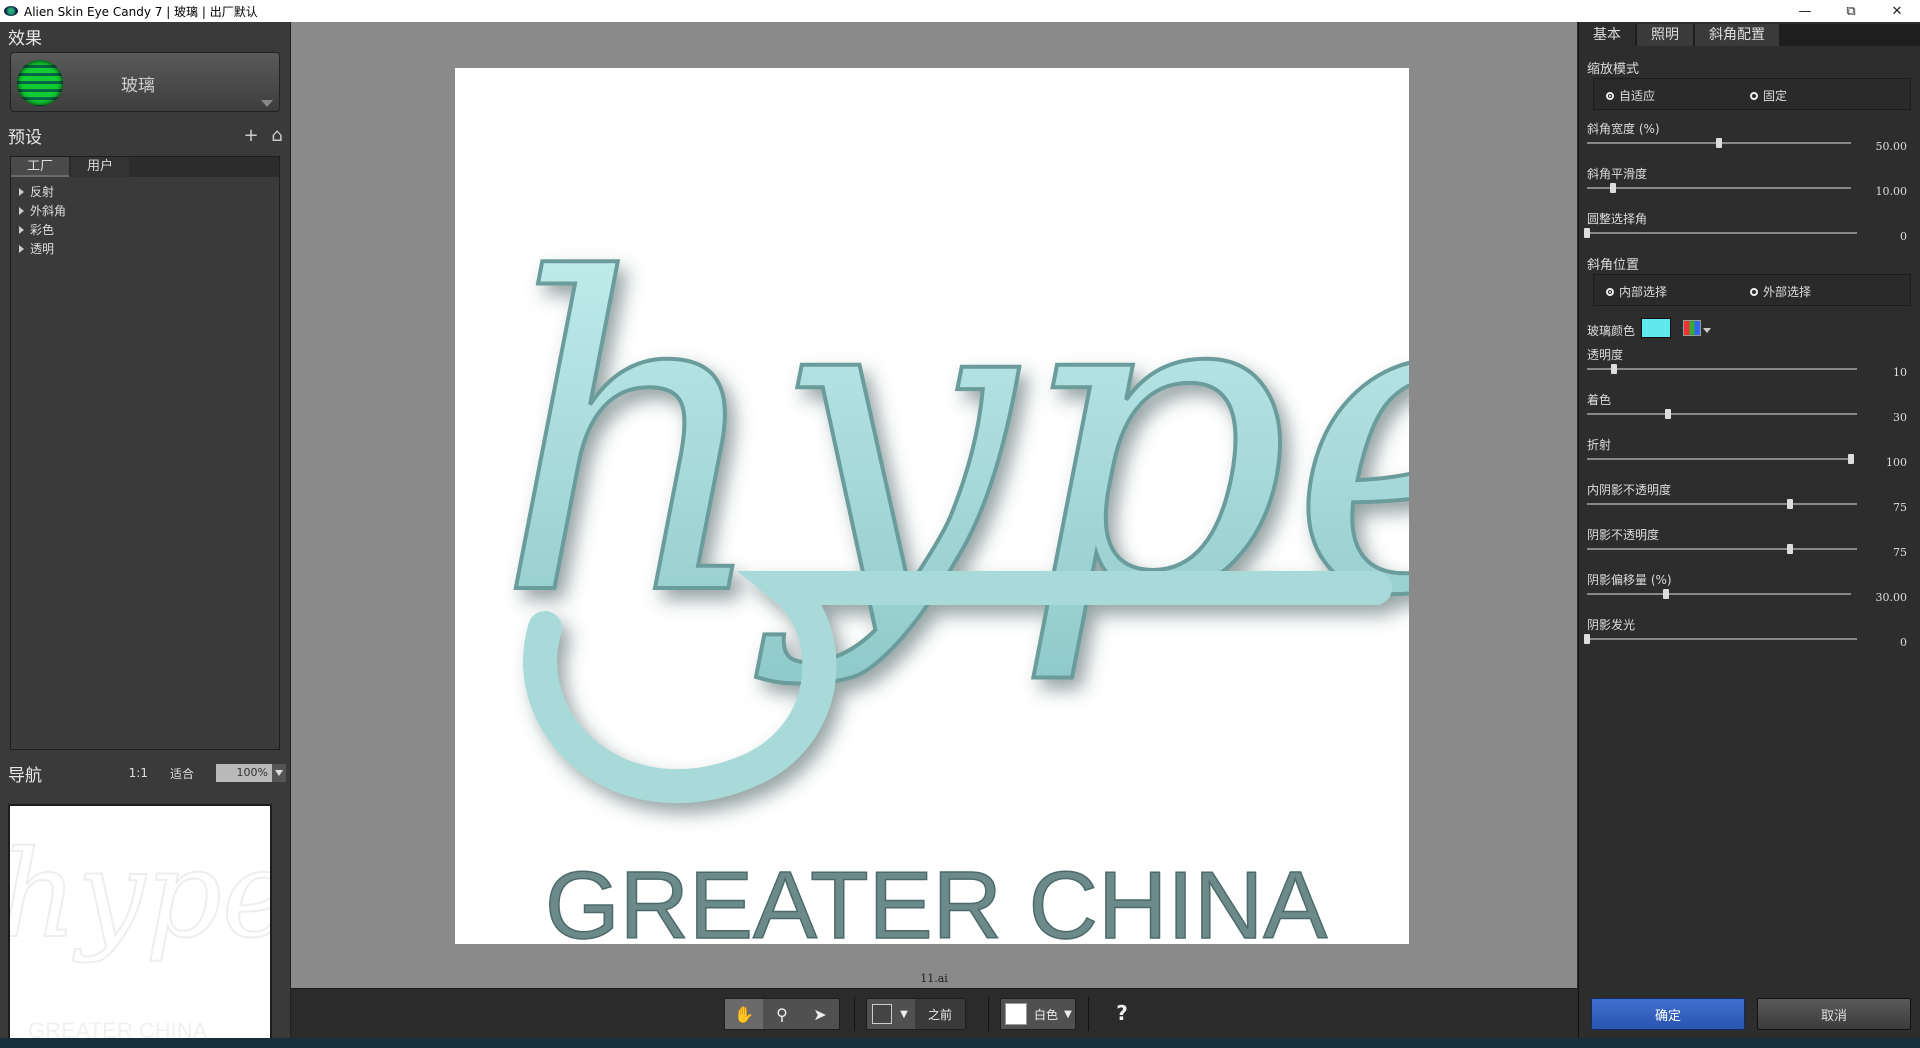 Image resolution: width=1920 pixels, height=1048 pixels. What do you see at coordinates (1068, 1014) in the screenshot?
I see `background-dropdown-icon: ▼` at bounding box center [1068, 1014].